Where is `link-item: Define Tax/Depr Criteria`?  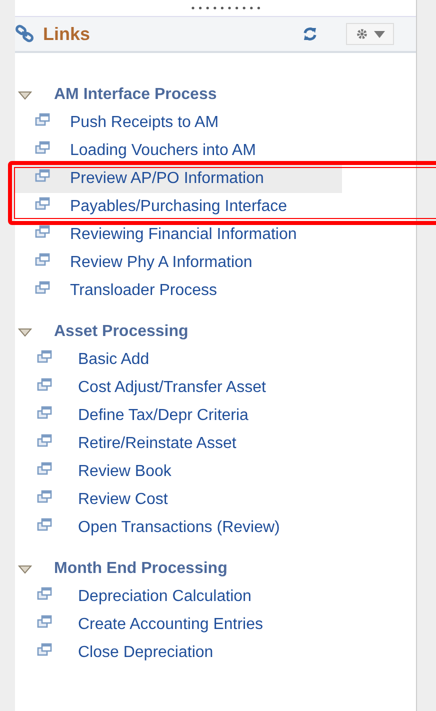 link-item: Define Tax/Depr Criteria is located at coordinates (178, 416).